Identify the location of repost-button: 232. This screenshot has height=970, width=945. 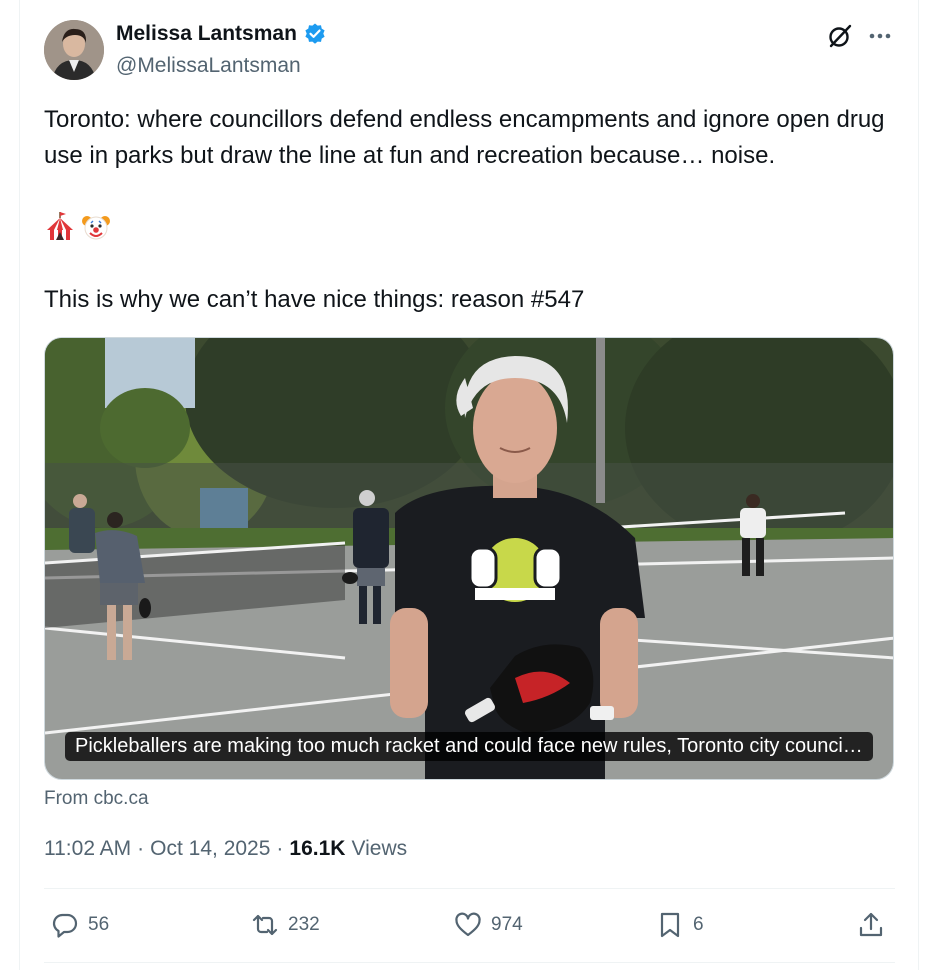
(285, 925).